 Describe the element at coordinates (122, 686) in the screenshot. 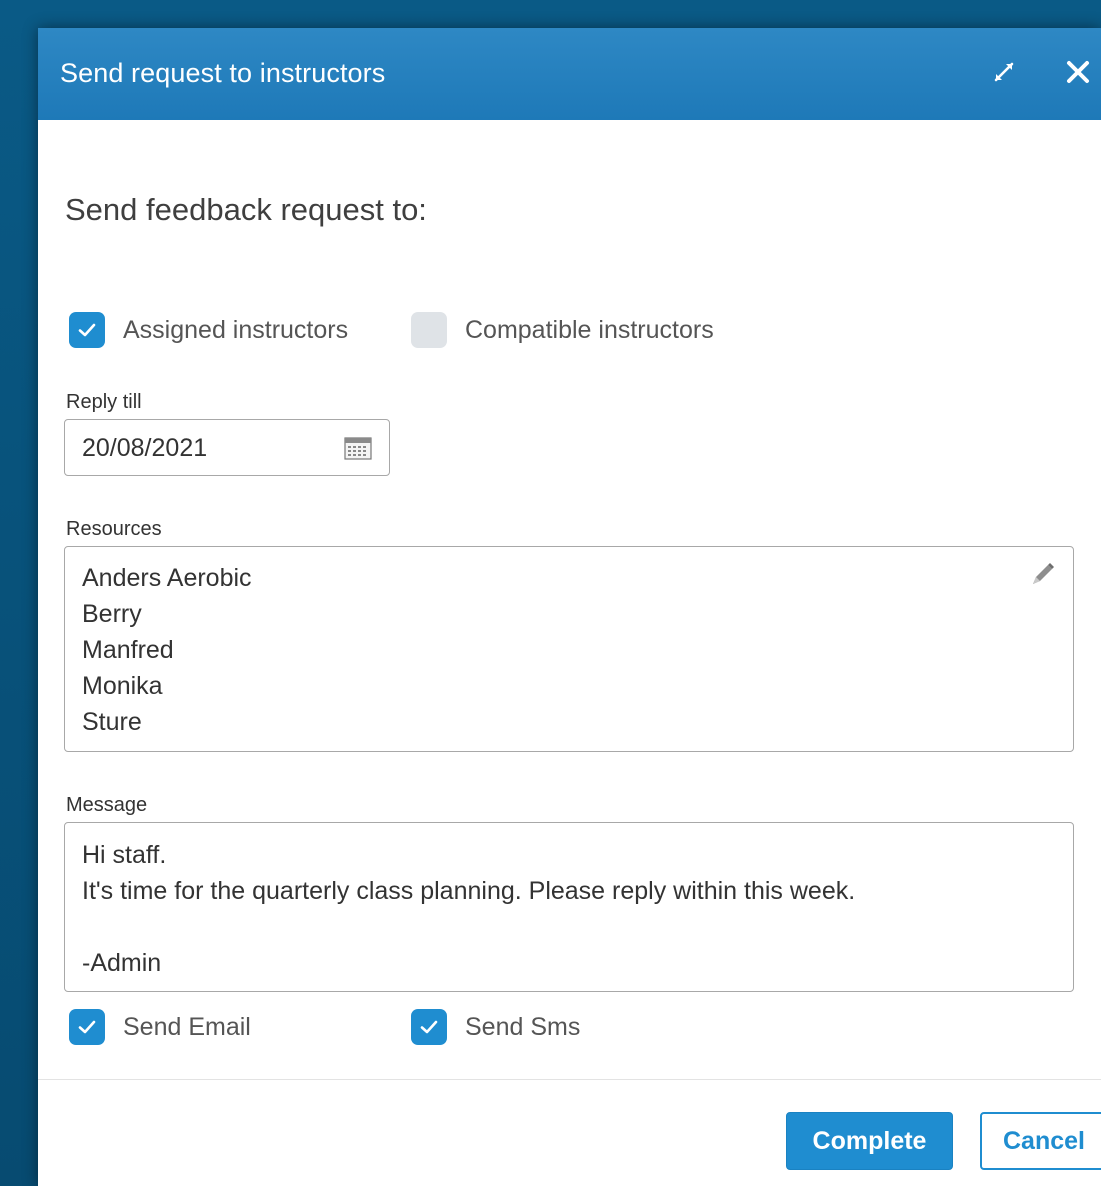

I see `resource-item: Monika` at that location.